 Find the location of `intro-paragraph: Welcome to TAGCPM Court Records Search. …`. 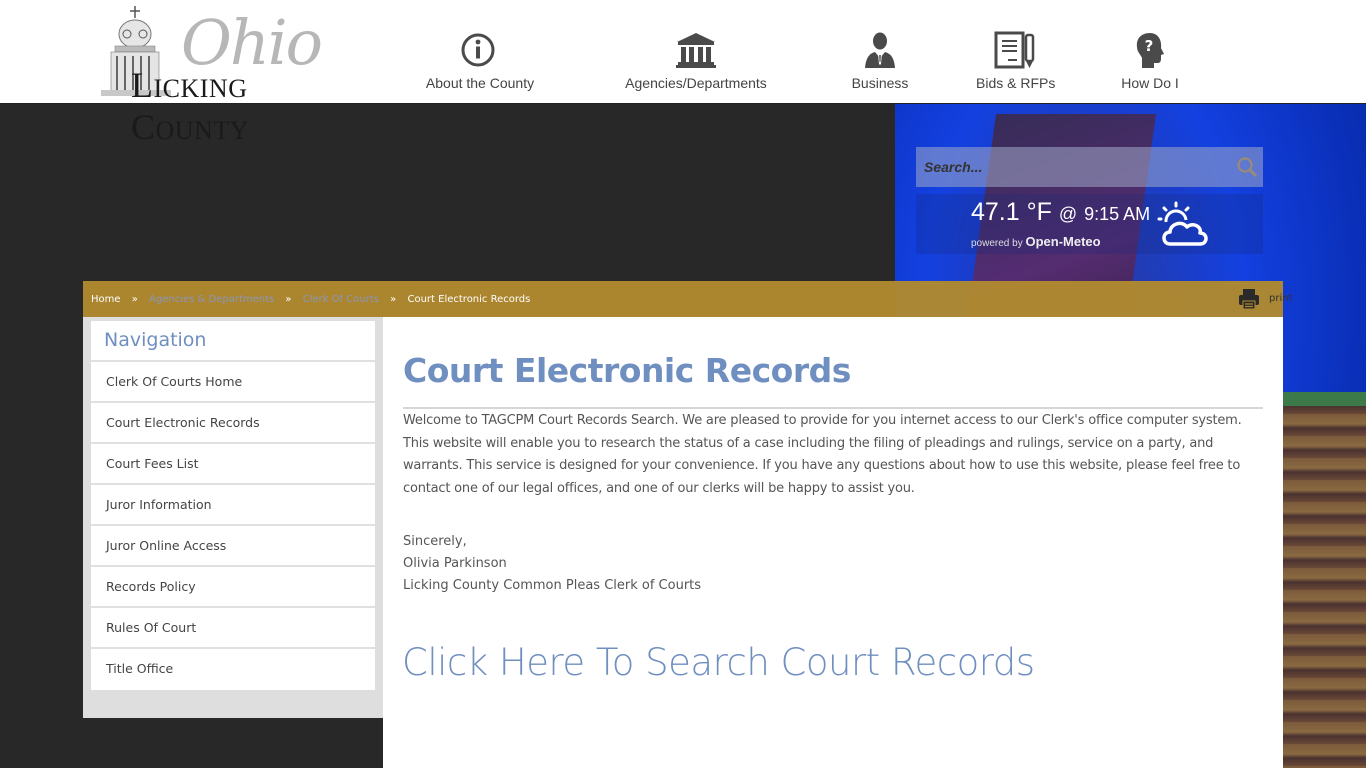

intro-paragraph: Welcome to TAGCPM Court Records Search. … is located at coordinates (822, 454).